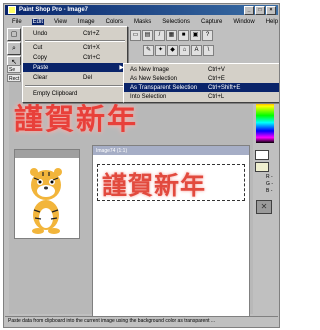 The height and width of the screenshot is (330, 320). What do you see at coordinates (271, 10) in the screenshot?
I see `close-icon: ×` at bounding box center [271, 10].